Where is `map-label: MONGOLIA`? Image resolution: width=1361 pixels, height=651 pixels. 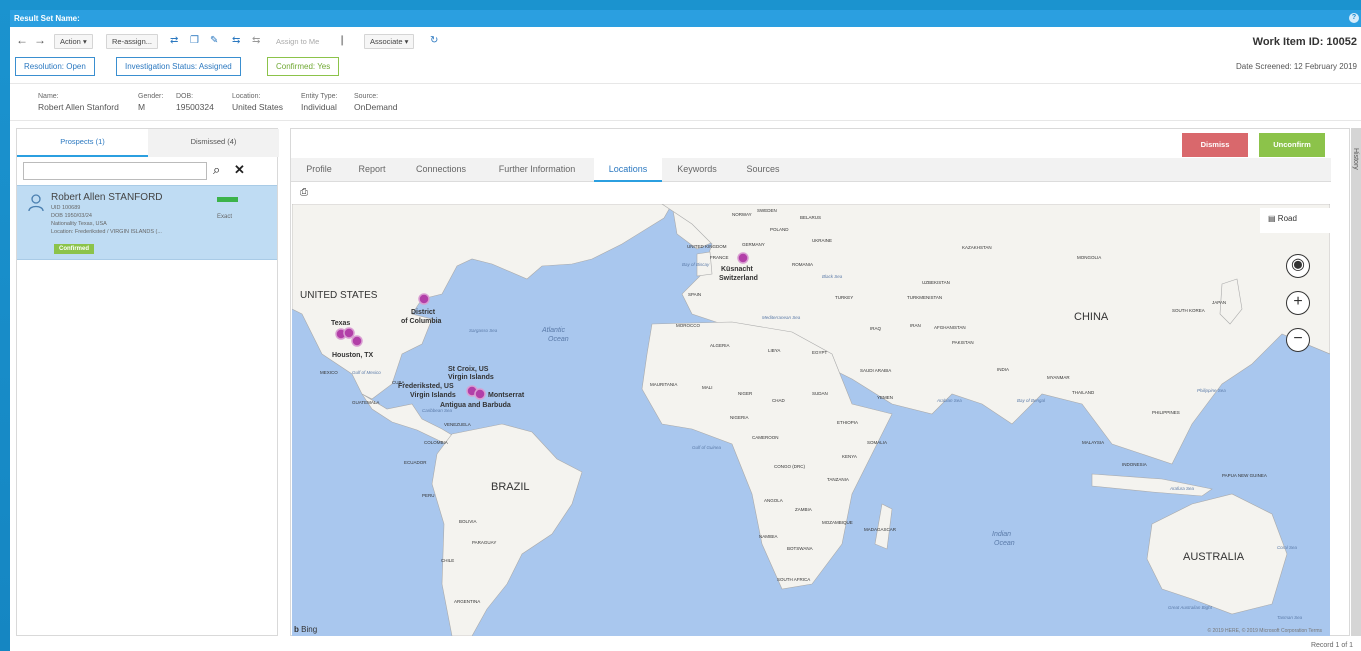
map-label: MONGOLIA is located at coordinates (1089, 257).